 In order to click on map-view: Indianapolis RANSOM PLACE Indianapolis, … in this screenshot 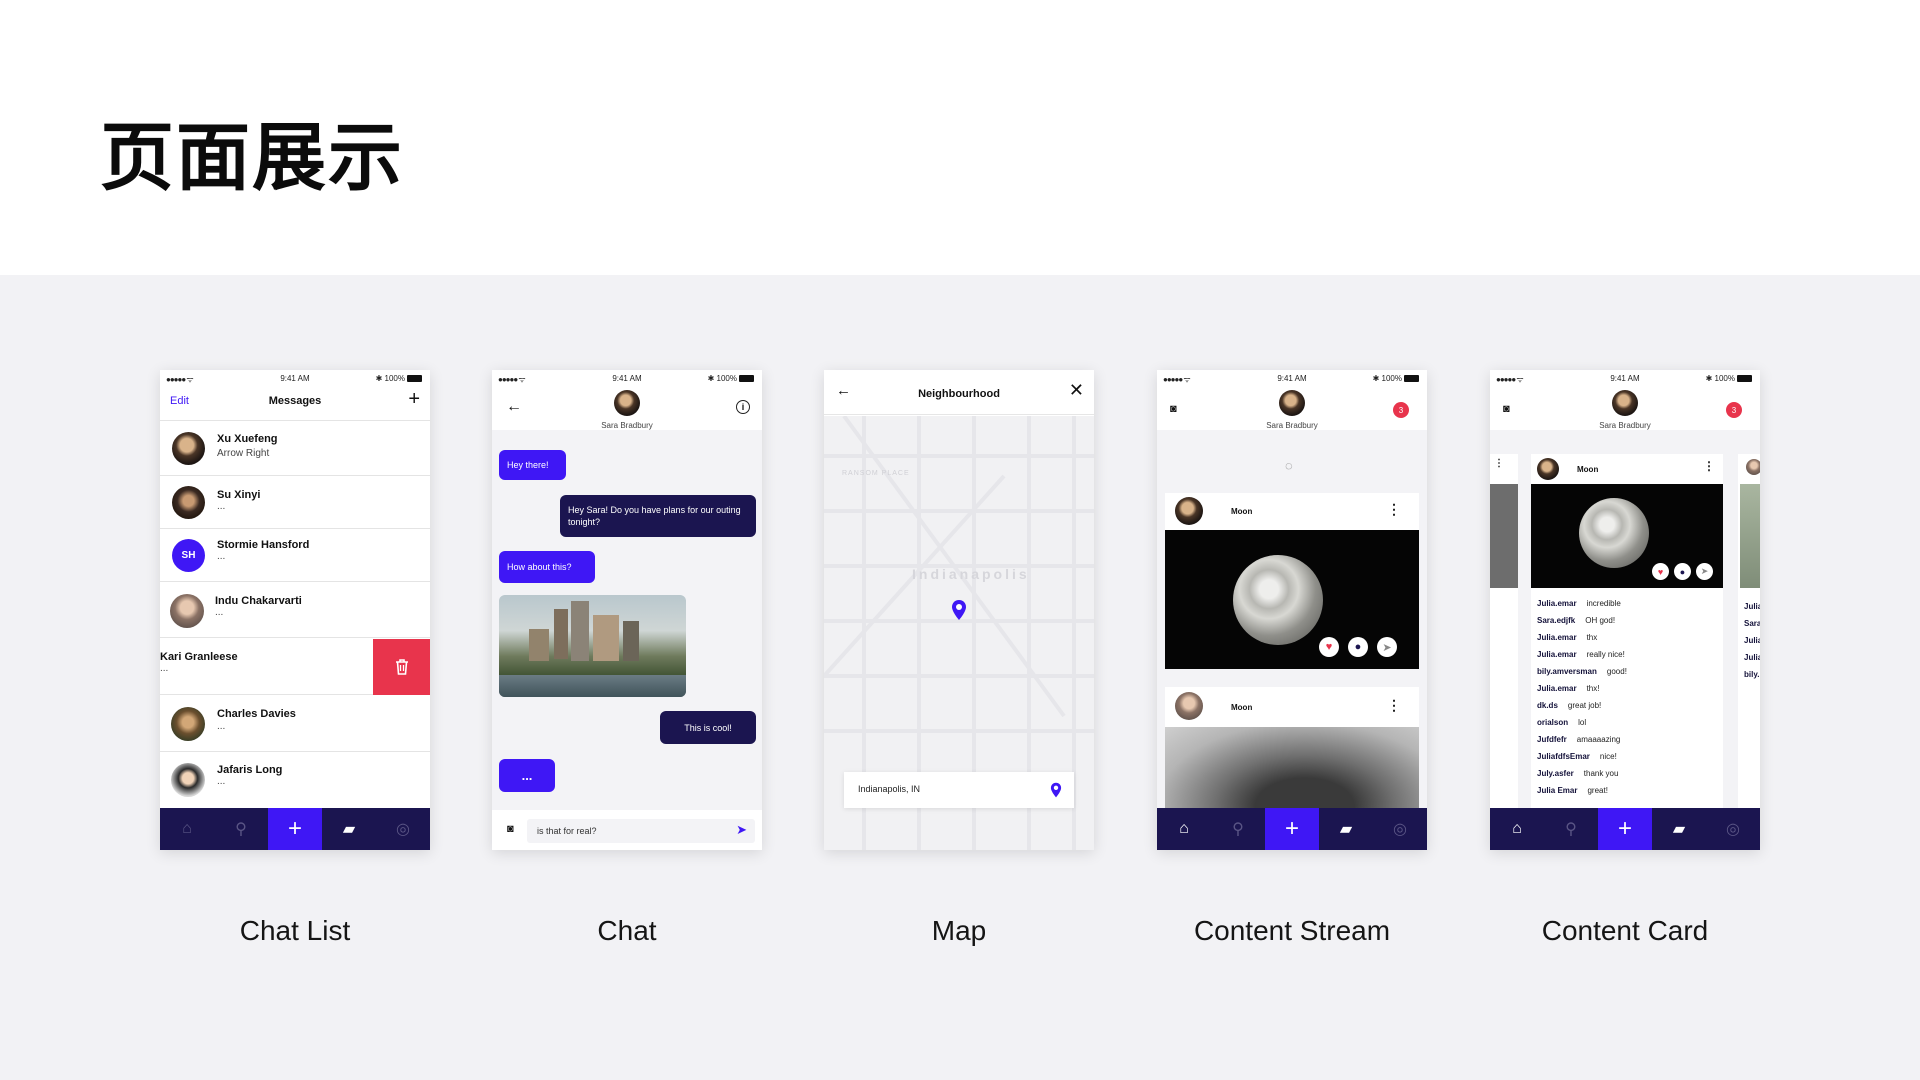, I will do `click(959, 633)`.